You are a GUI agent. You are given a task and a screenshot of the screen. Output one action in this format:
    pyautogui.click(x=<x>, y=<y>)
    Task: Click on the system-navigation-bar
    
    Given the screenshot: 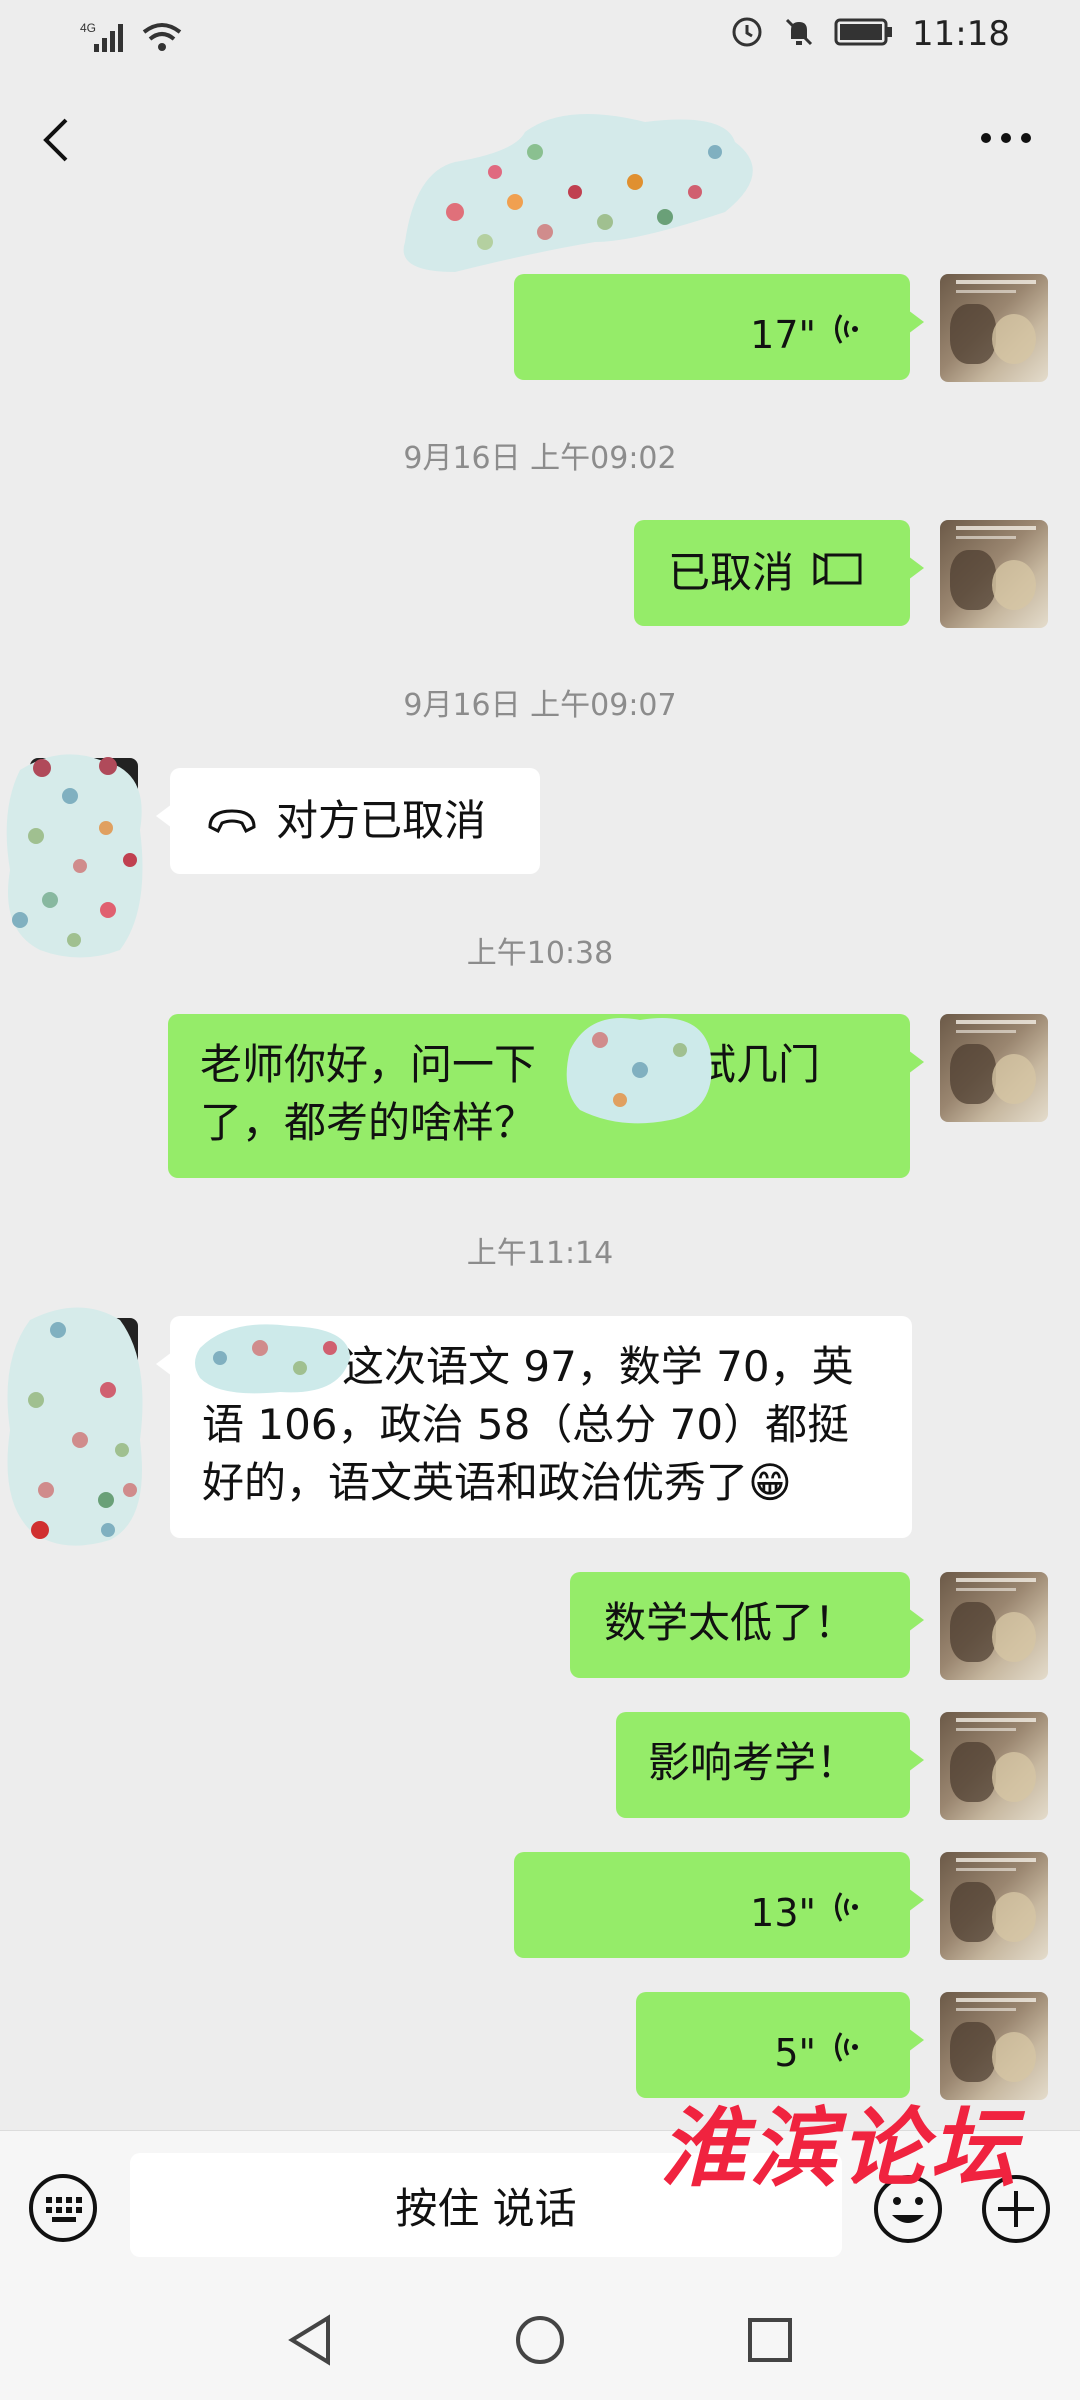 What is the action you would take?
    pyautogui.click(x=540, y=2340)
    